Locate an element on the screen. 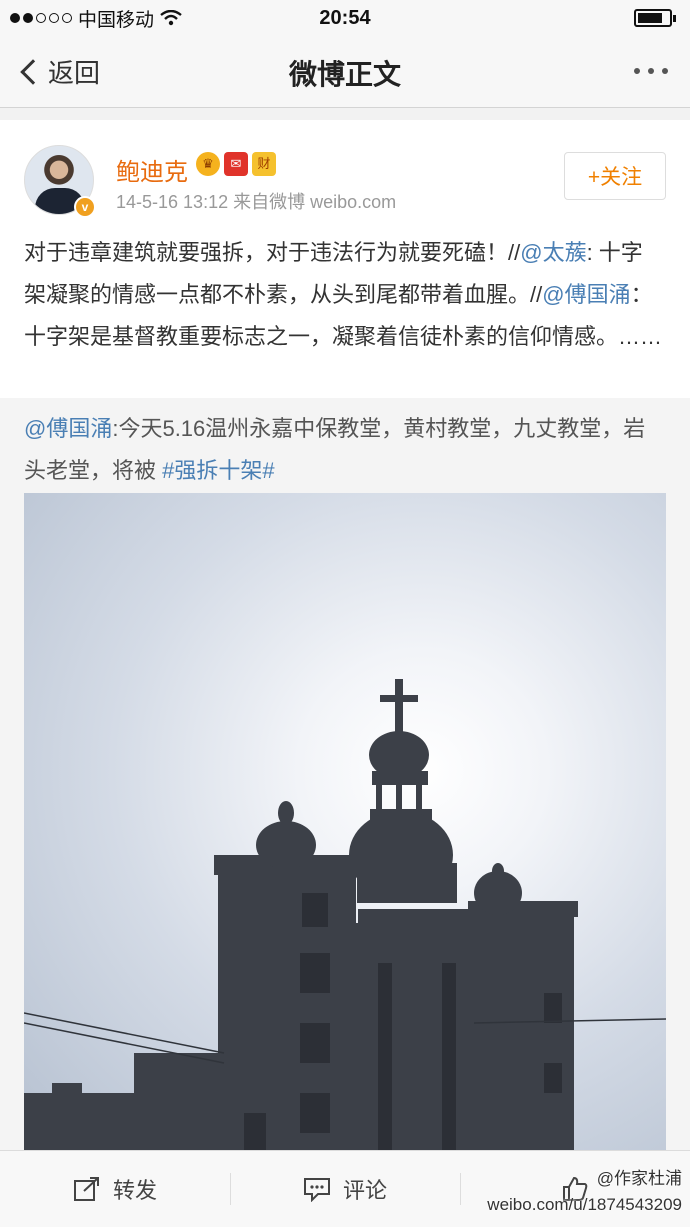 This screenshot has height=1227, width=690. red-envelope-icon: ✉ is located at coordinates (236, 164).